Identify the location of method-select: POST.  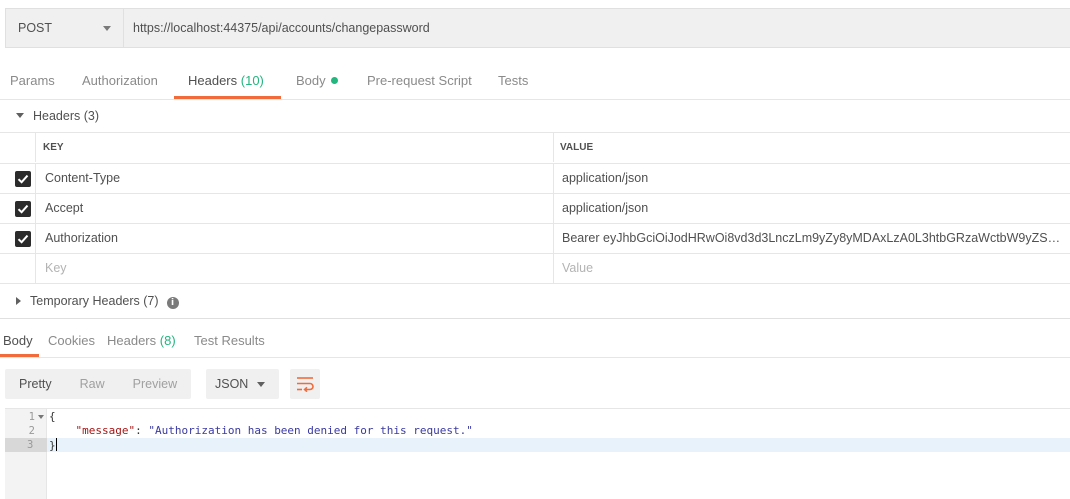
(65, 28).